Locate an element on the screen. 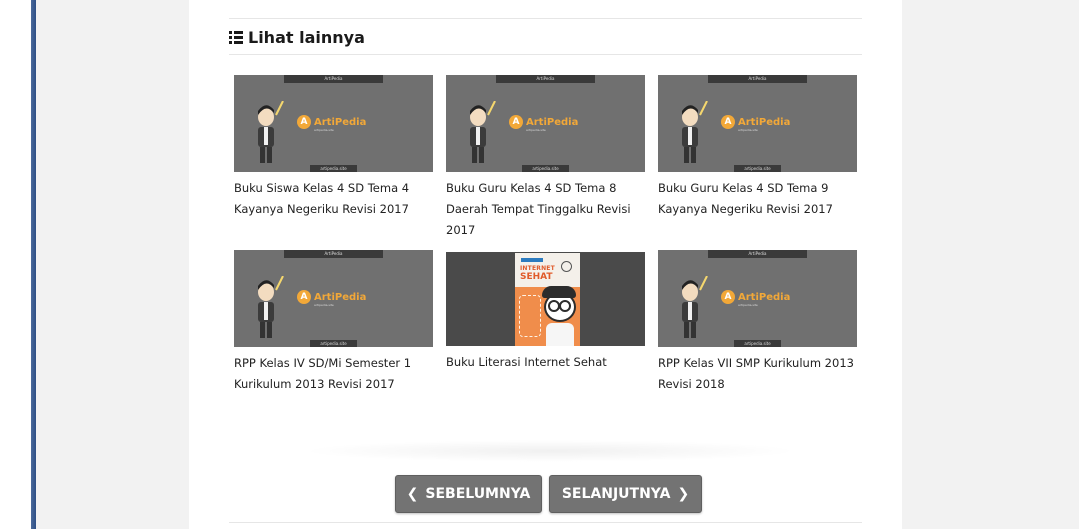 Image resolution: width=1079 pixels, height=529 pixels. chevron-right-icon: ❯ is located at coordinates (683, 494).